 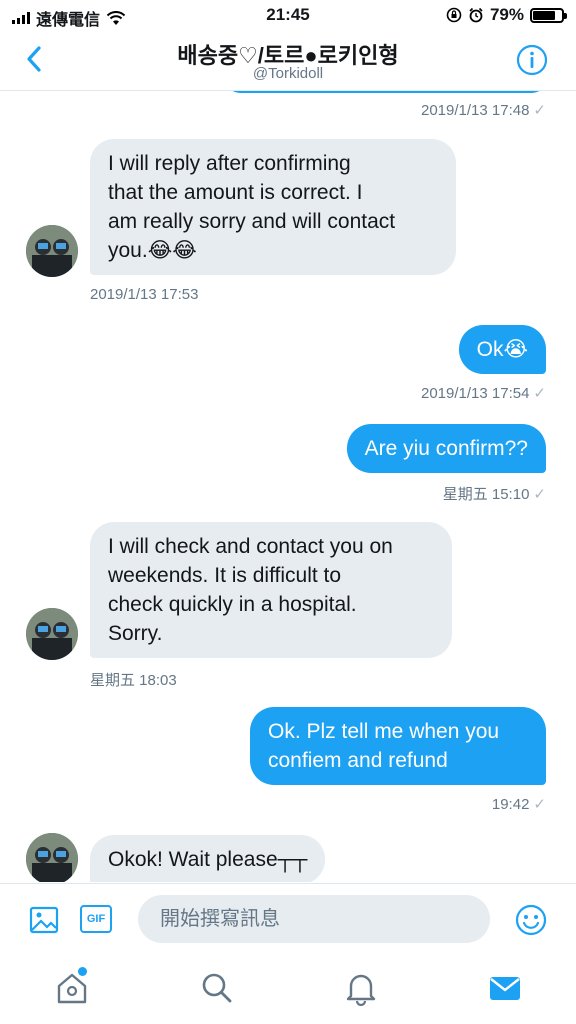 What do you see at coordinates (288, 15) in the screenshot?
I see `status-bar: 遠傳電信 21:45 79%` at bounding box center [288, 15].